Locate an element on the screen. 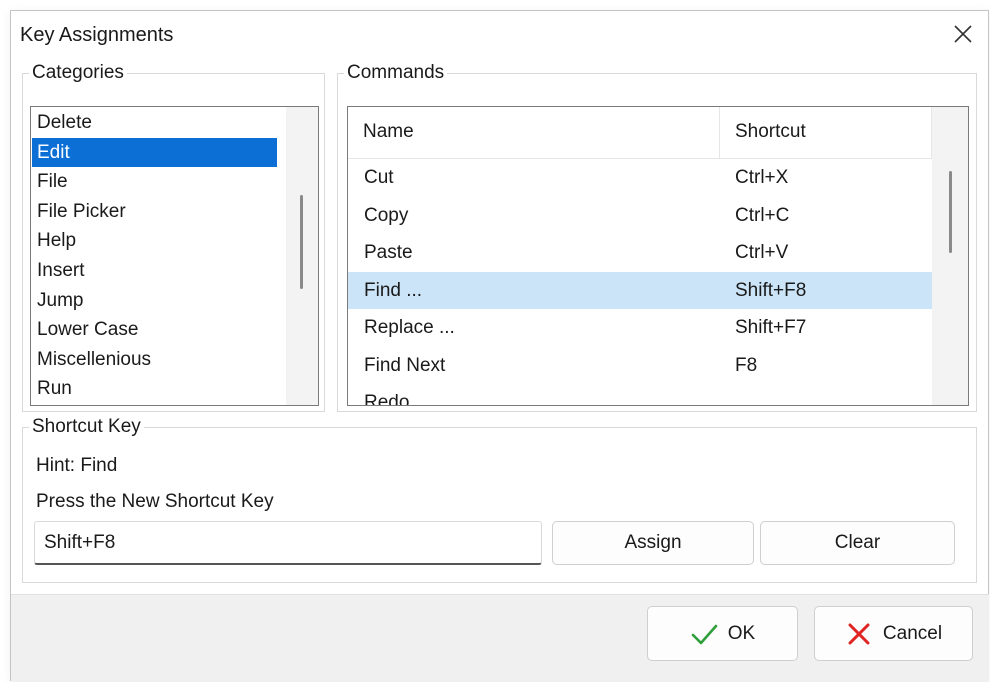 Image resolution: width=990 pixels, height=682 pixels. category-item: File Picker is located at coordinates (154, 212).